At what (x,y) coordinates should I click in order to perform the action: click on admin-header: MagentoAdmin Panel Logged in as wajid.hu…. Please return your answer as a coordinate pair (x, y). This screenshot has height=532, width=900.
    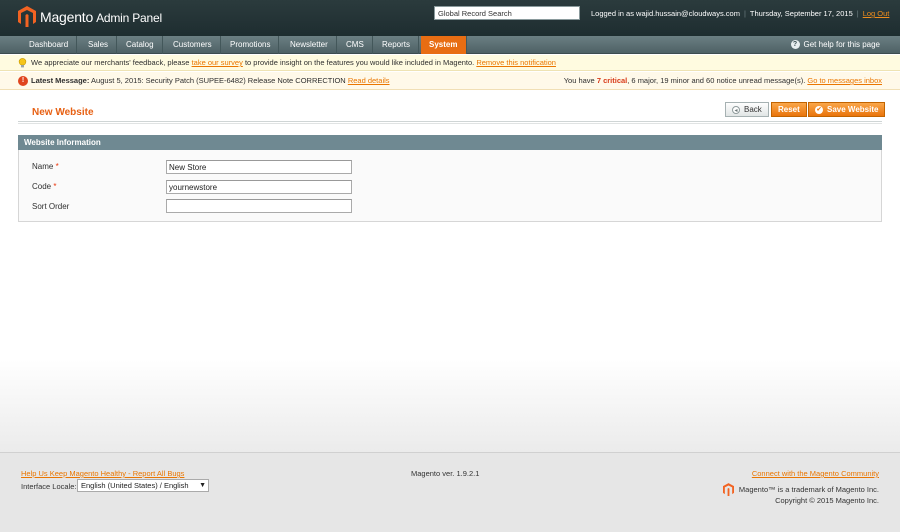
    Looking at the image, I should click on (450, 18).